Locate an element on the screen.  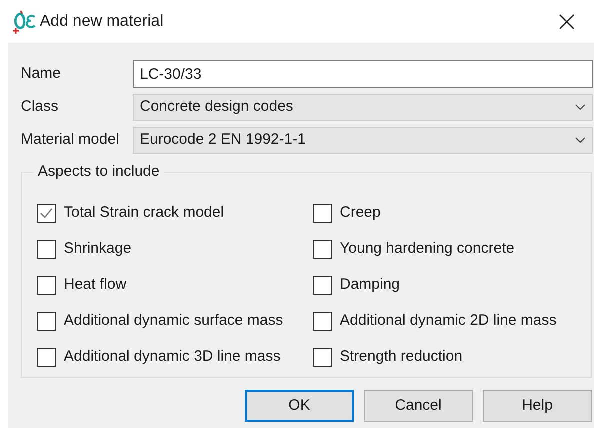
check-icon is located at coordinates (46, 213).